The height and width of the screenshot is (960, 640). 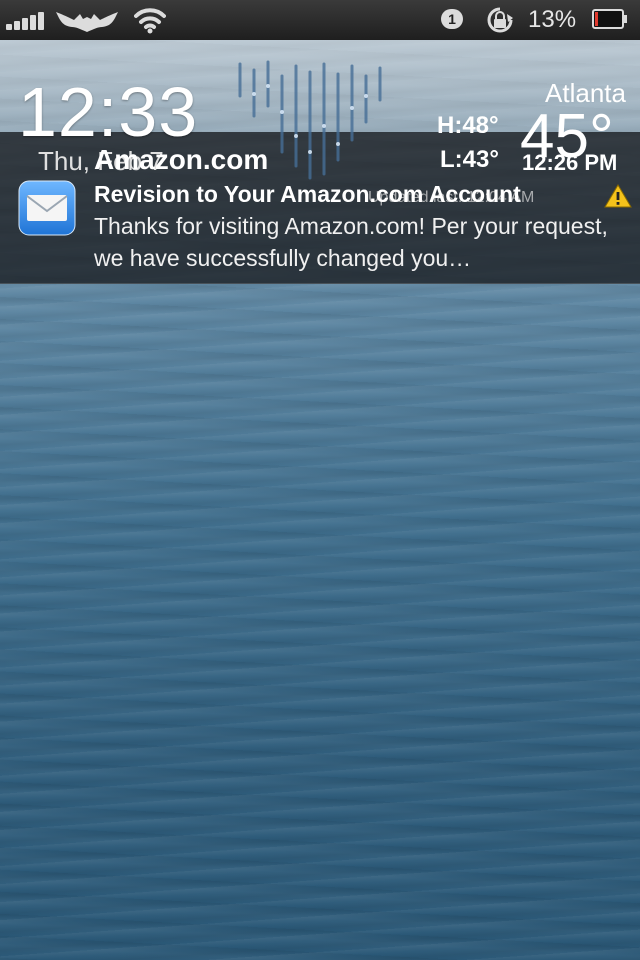 I want to click on wifi-icon, so click(x=150, y=21).